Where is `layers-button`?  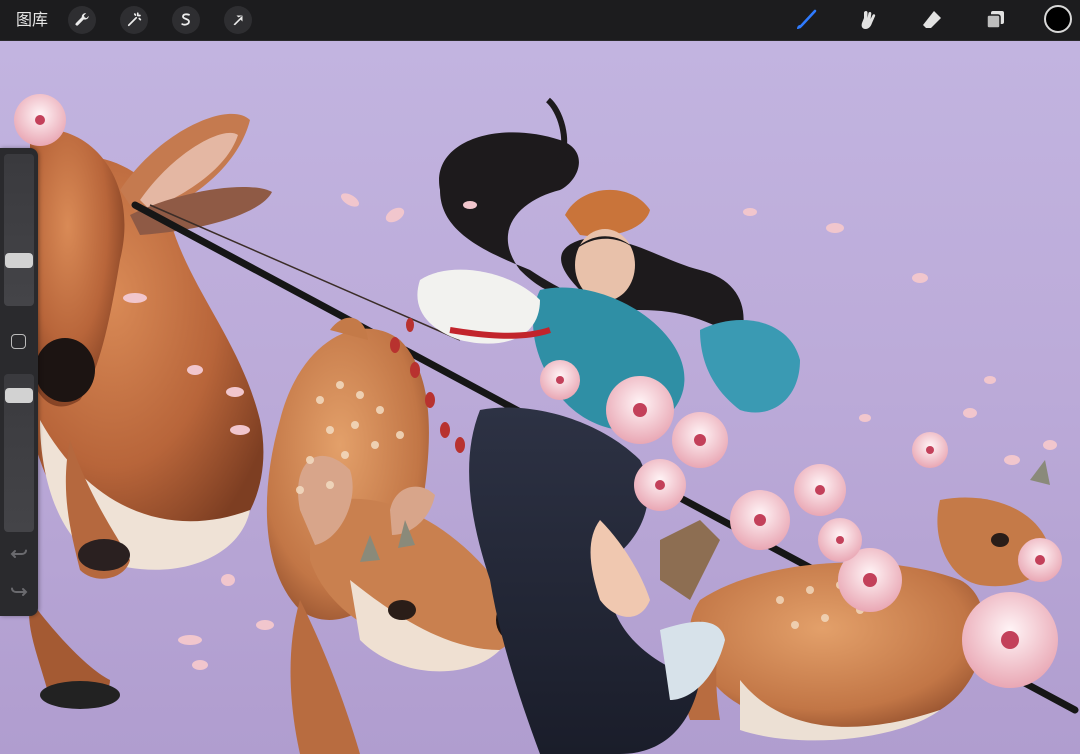 layers-button is located at coordinates (995, 20).